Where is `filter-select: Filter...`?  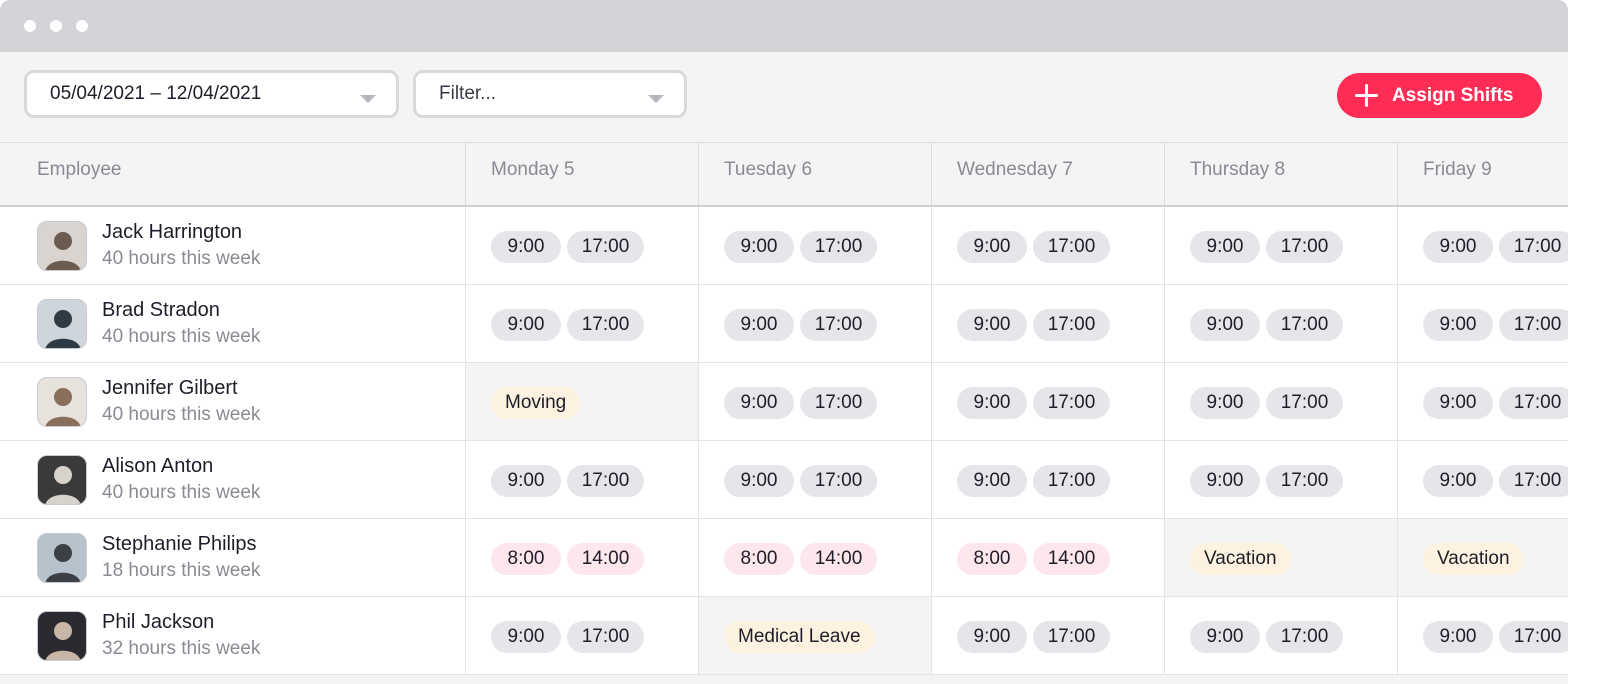
filter-select: Filter... is located at coordinates (550, 94).